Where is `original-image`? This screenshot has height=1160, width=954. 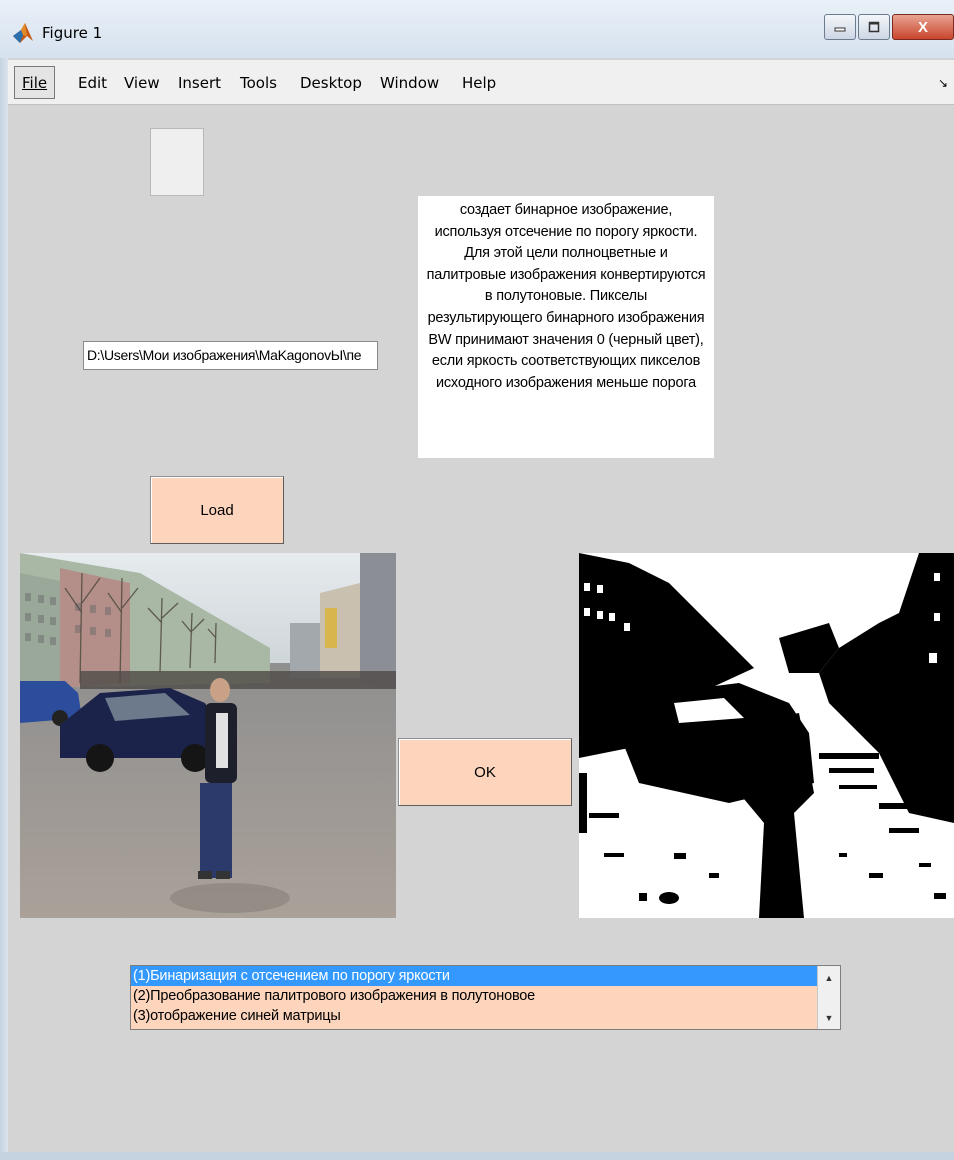
original-image is located at coordinates (208, 735).